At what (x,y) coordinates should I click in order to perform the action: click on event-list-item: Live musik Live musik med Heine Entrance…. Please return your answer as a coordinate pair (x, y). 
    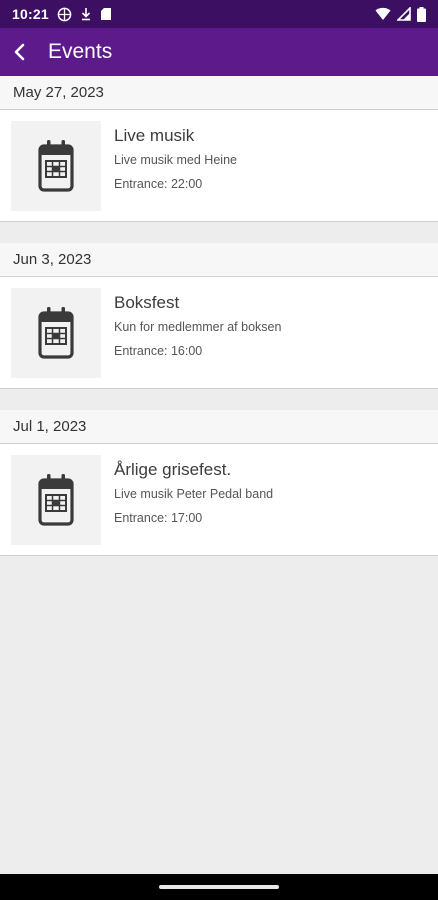
    Looking at the image, I should click on (219, 166).